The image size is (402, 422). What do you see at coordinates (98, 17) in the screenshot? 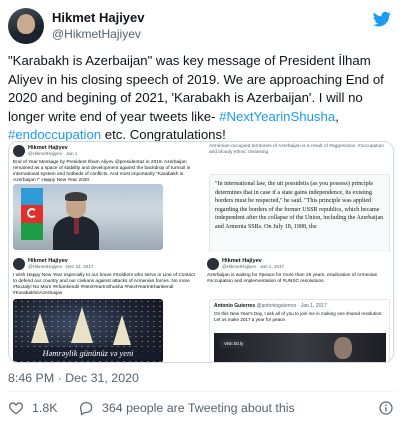
I see `author-name: Hikmet Hajiyev` at bounding box center [98, 17].